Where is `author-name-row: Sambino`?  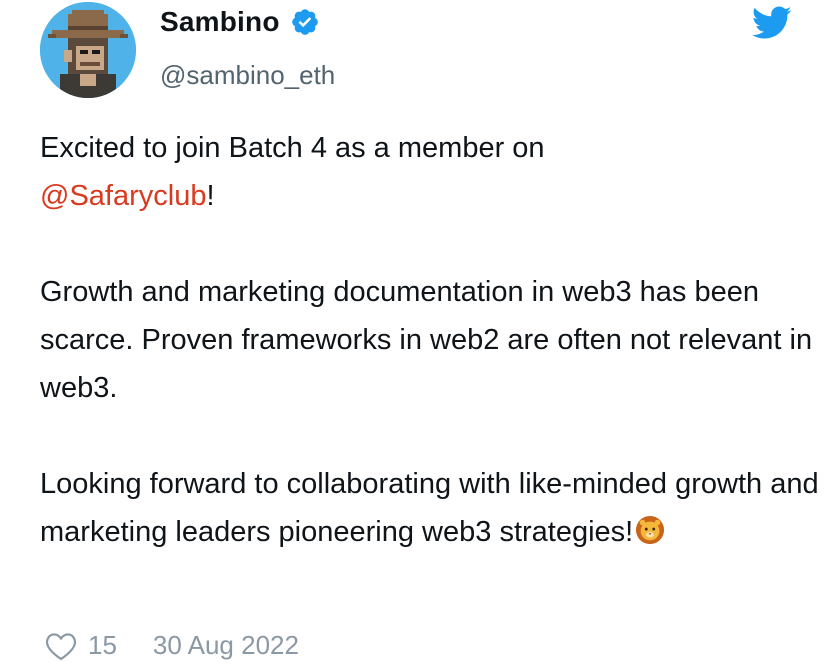 author-name-row: Sambino is located at coordinates (240, 22).